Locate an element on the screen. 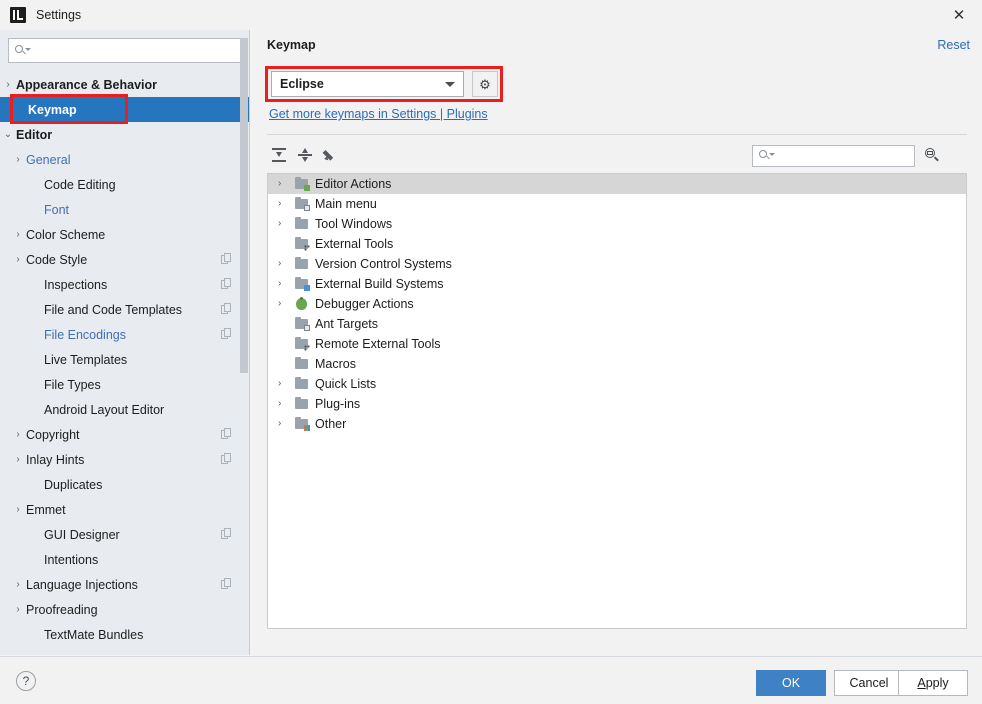 This screenshot has height=704, width=982. sidebar-item-inlay-hints: › Inlay Hints is located at coordinates (124, 459).